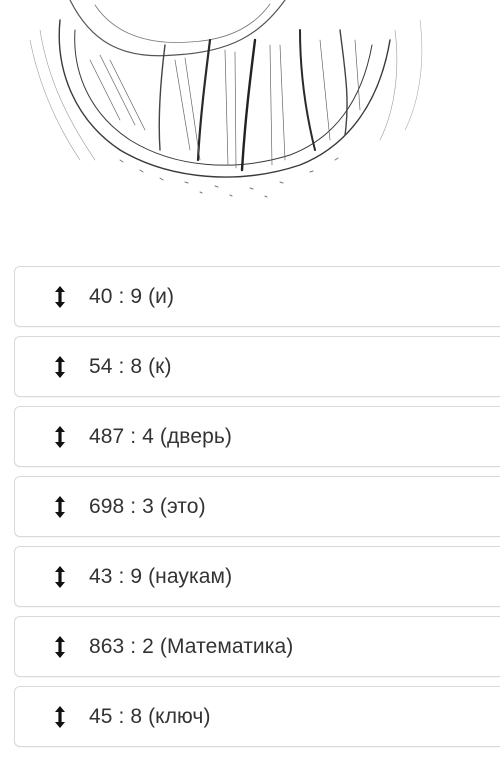 The width and height of the screenshot is (500, 777). Describe the element at coordinates (132, 296) in the screenshot. I see `list-item-label: 40 : 9 (и)` at that location.